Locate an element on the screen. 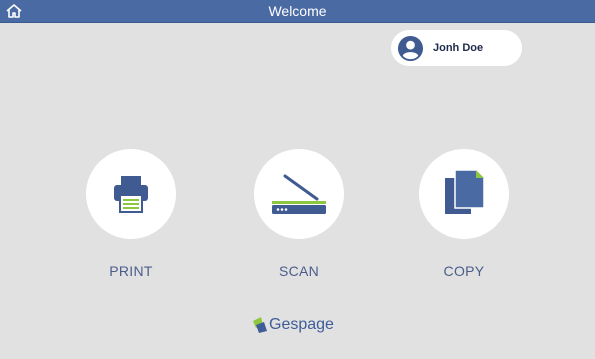 The width and height of the screenshot is (595, 359). scan-label: SCAN is located at coordinates (299, 271).